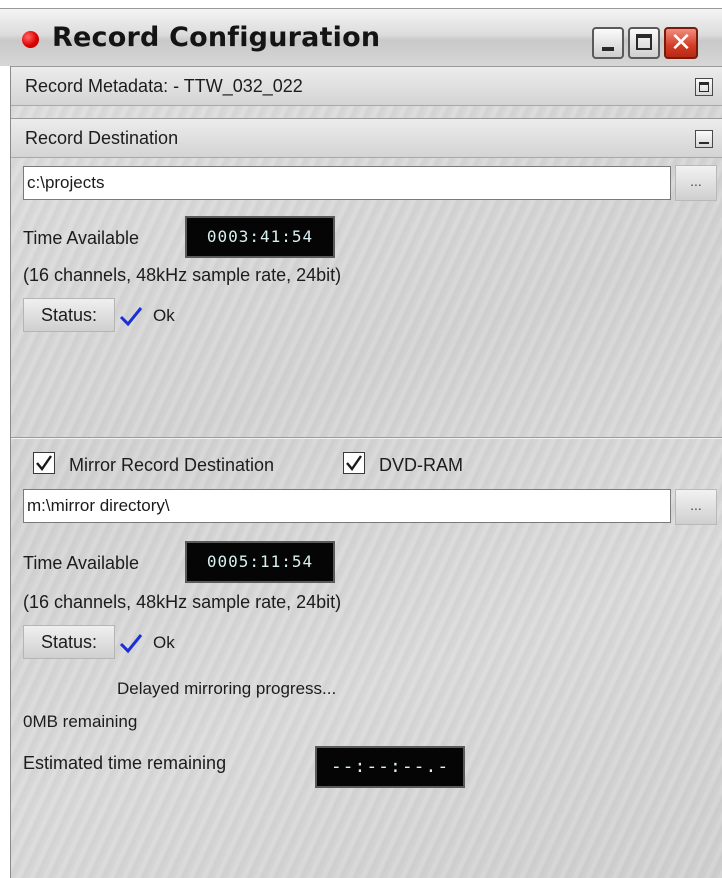 Image resolution: width=722 pixels, height=878 pixels. I want to click on dvd-ram-label: DVD-RAM, so click(421, 465).